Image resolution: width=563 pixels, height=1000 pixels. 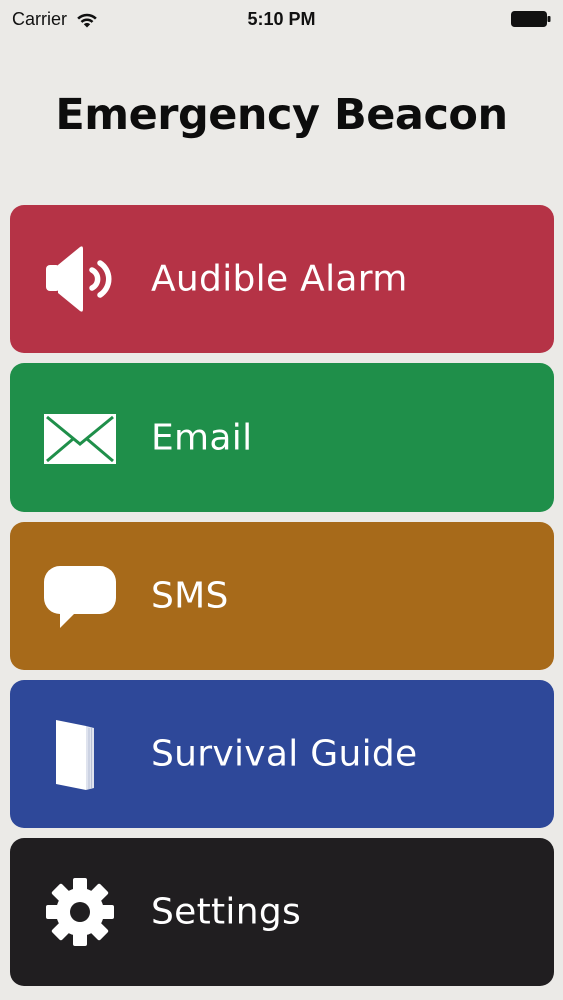 What do you see at coordinates (80, 596) in the screenshot?
I see `speech-bubble-icon` at bounding box center [80, 596].